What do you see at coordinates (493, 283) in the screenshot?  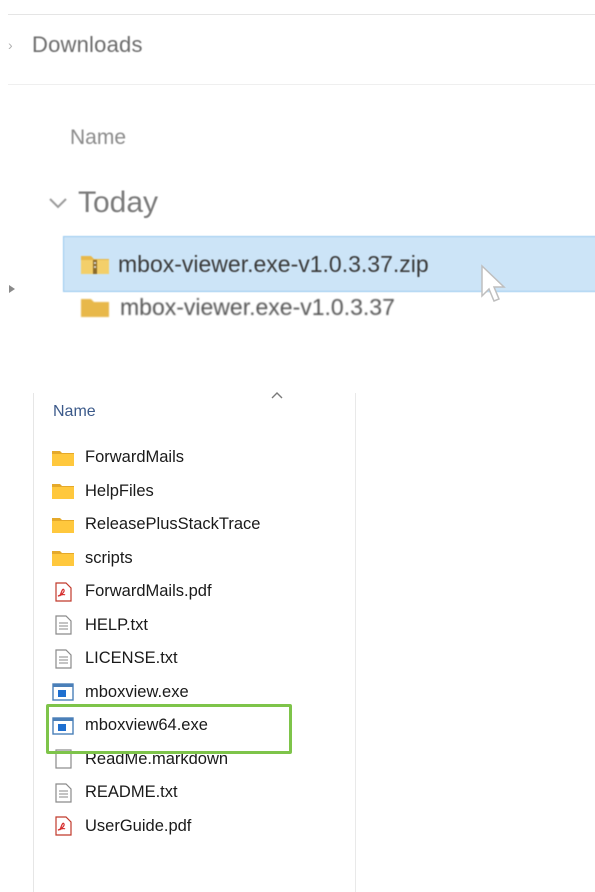 I see `mouse-cursor-icon` at bounding box center [493, 283].